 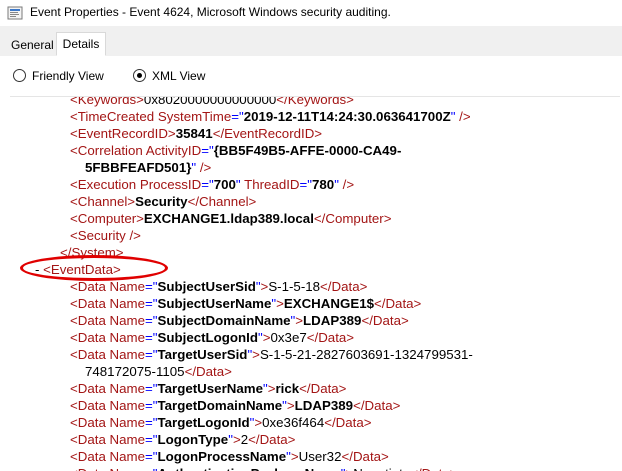 What do you see at coordinates (135, 371) in the screenshot?
I see `xml-token: 748172075-1105` at bounding box center [135, 371].